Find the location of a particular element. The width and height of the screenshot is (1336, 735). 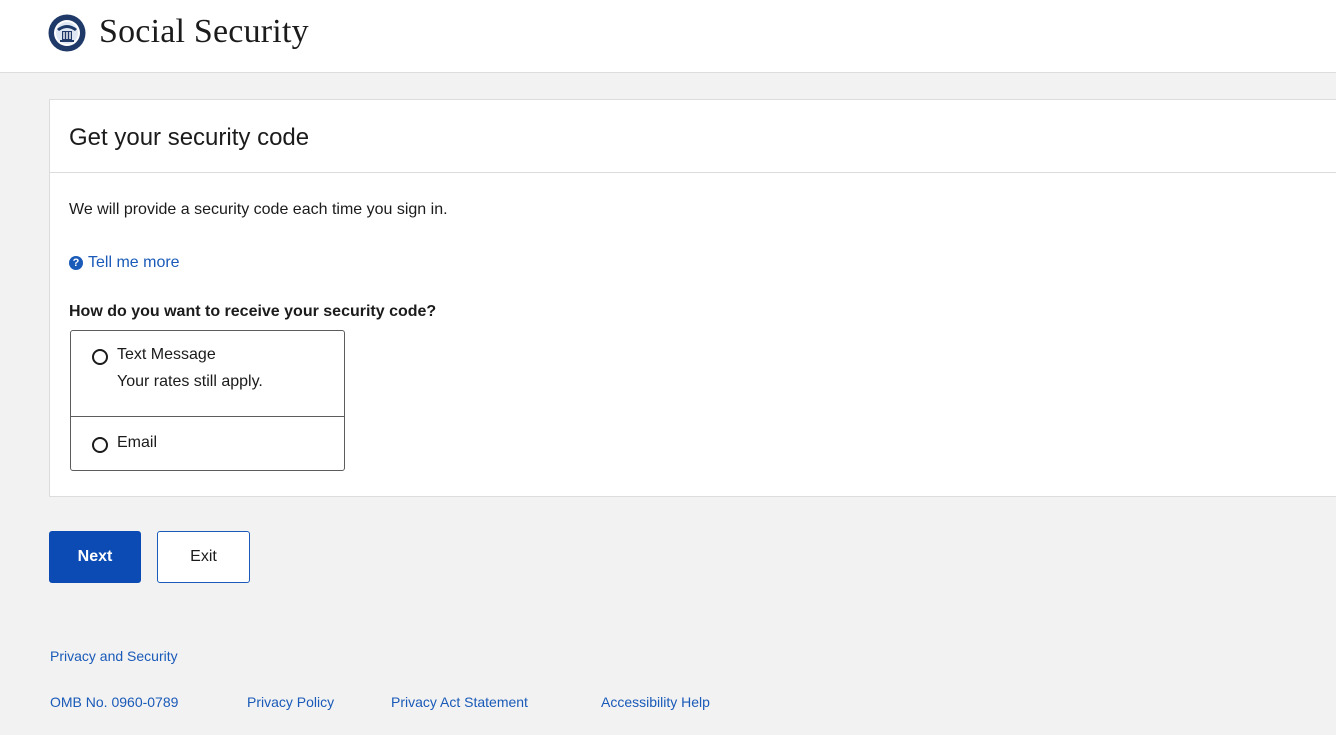

panel-divider is located at coordinates (693, 172).